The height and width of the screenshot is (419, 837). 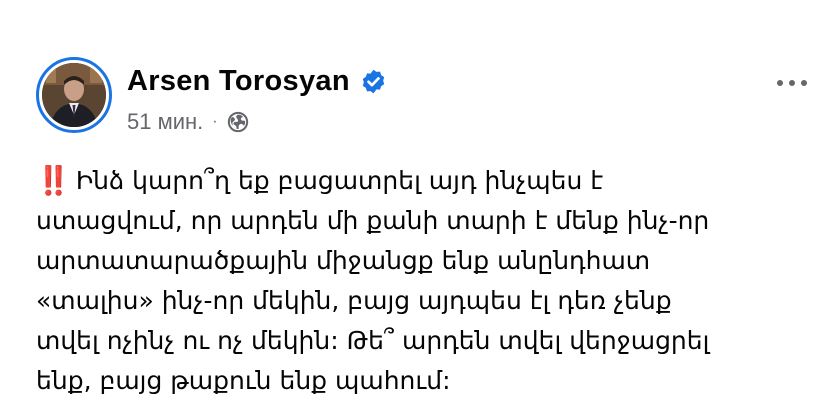 What do you see at coordinates (165, 122) in the screenshot?
I see `post-timestamp: 51 мин.` at bounding box center [165, 122].